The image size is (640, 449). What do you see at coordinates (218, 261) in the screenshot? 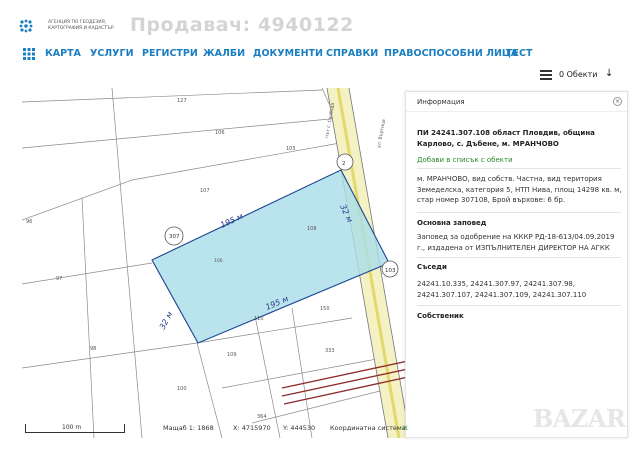
I see `parcel-number-label: 106` at bounding box center [218, 261].